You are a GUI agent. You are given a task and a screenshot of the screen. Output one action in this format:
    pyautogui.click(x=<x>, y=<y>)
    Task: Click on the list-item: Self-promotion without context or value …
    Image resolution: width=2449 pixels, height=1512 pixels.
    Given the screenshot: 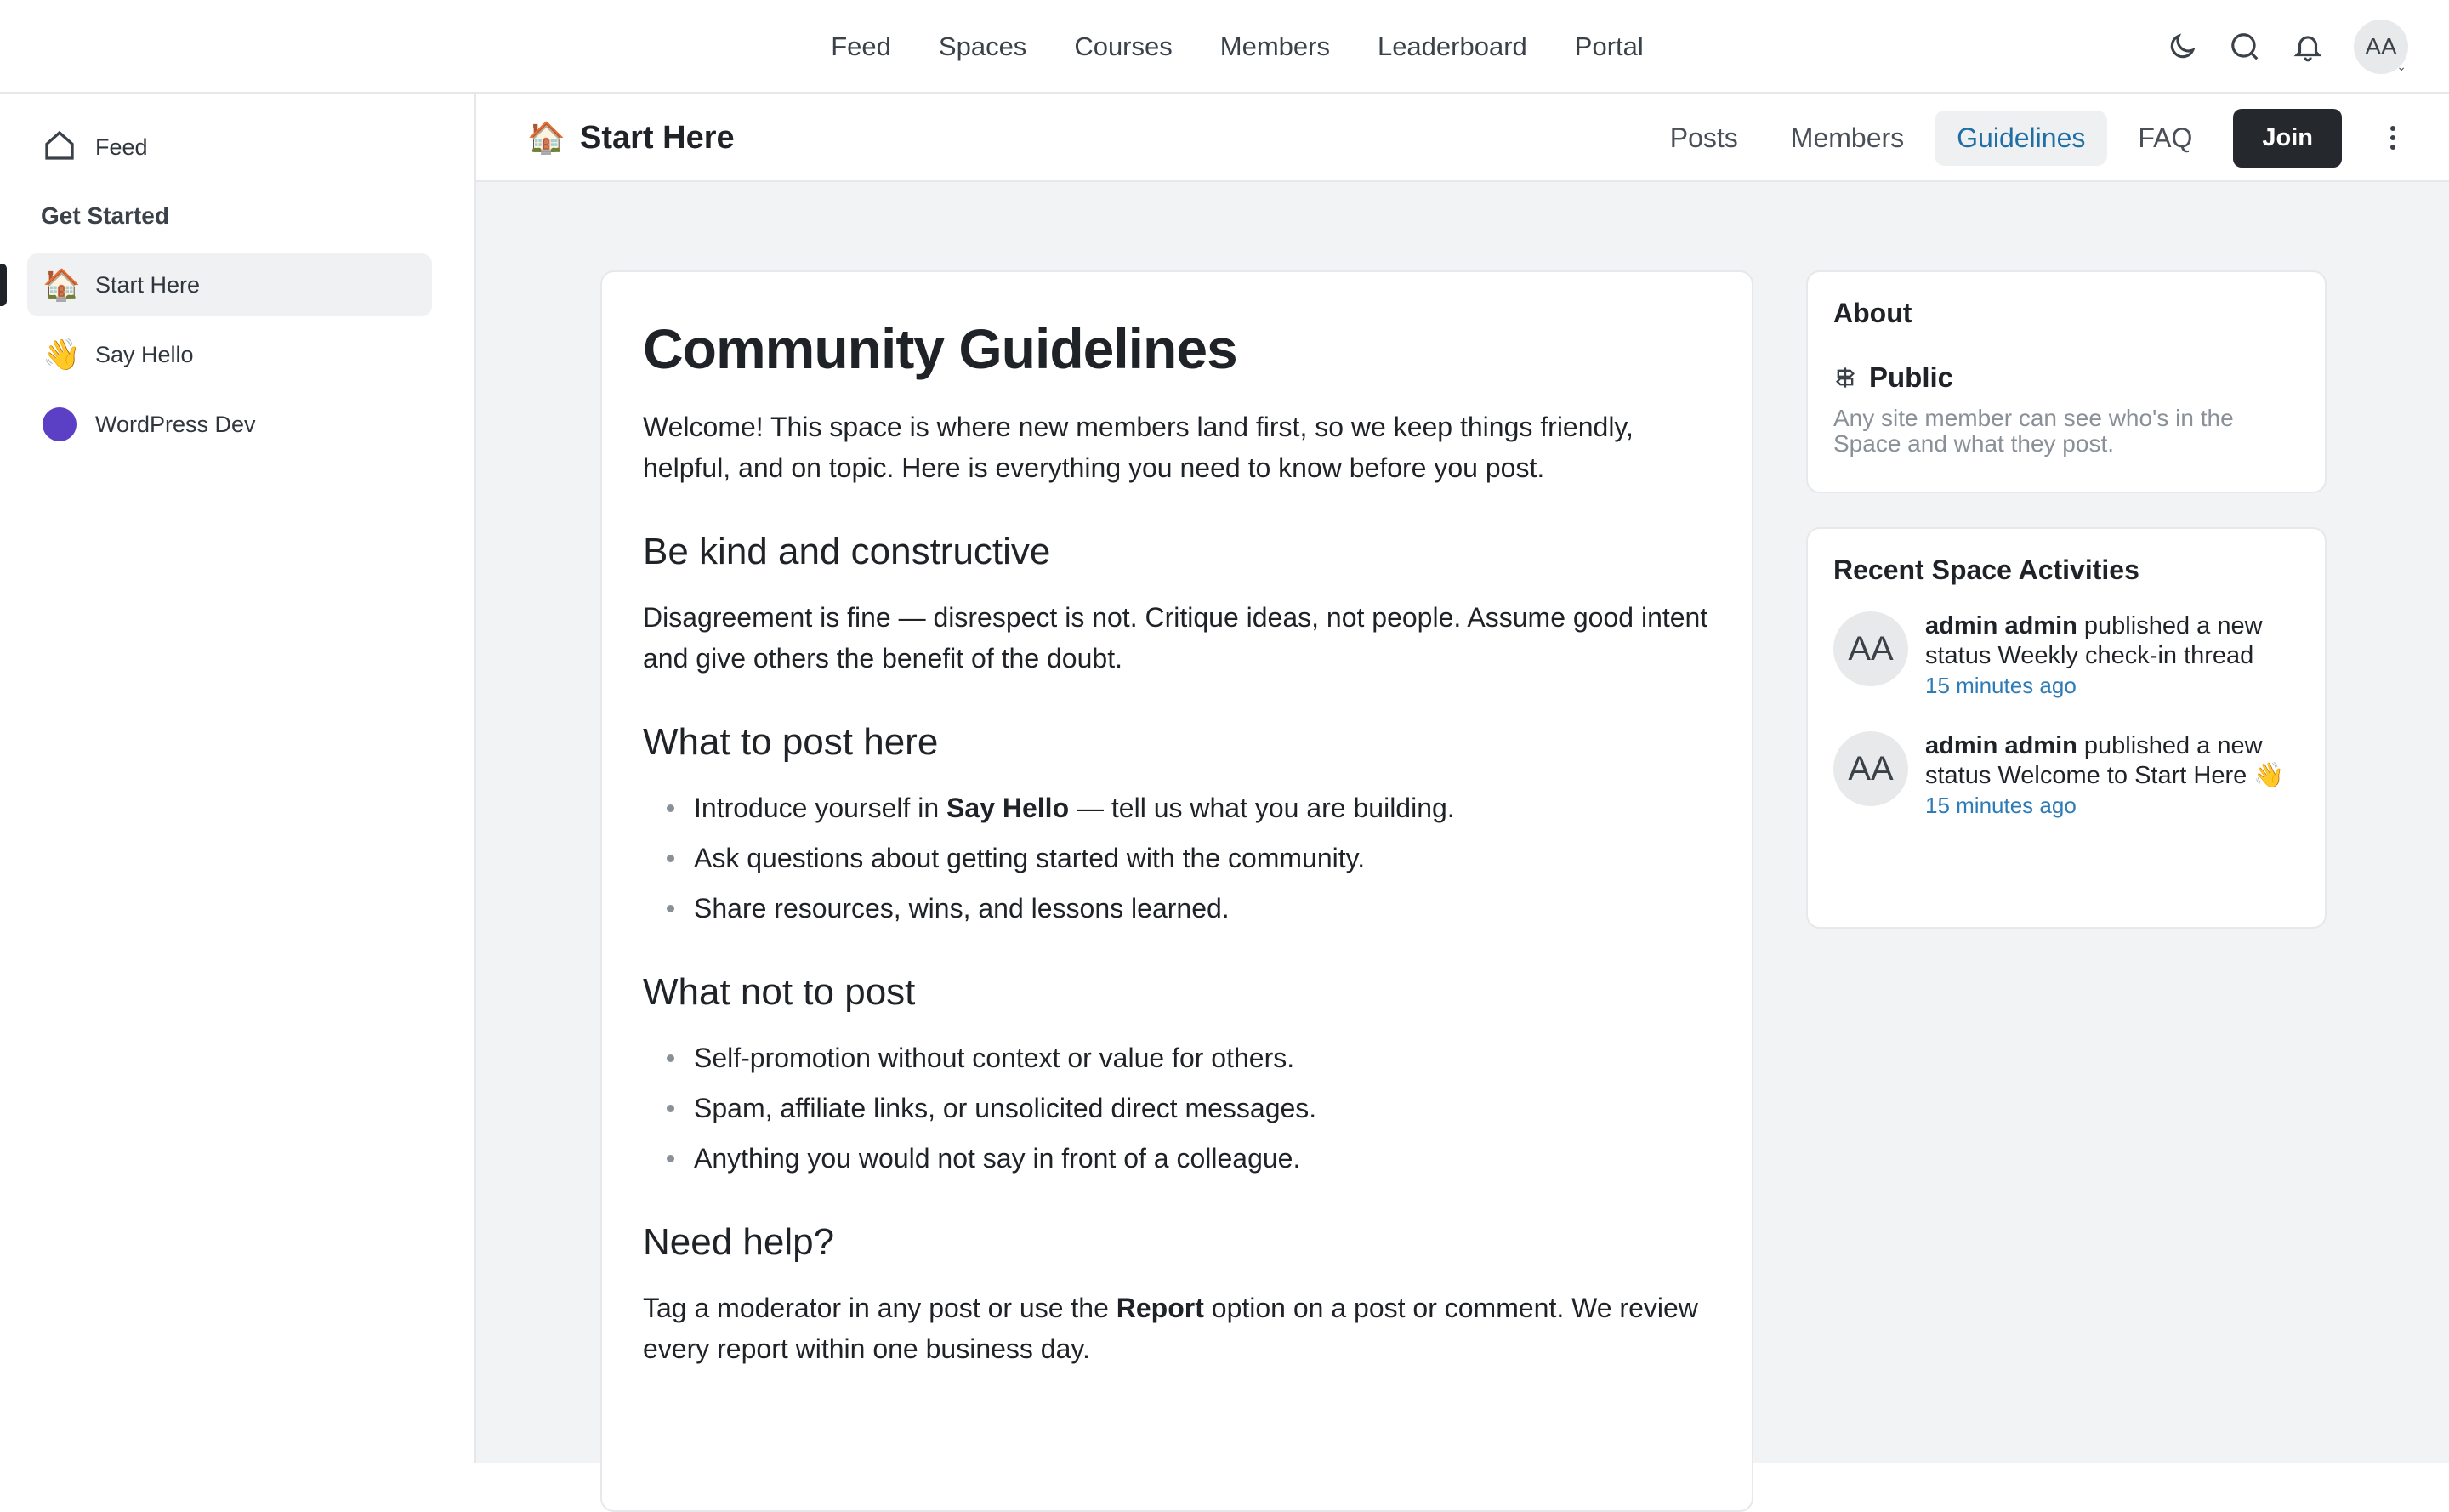 What is the action you would take?
    pyautogui.click(x=1189, y=1057)
    